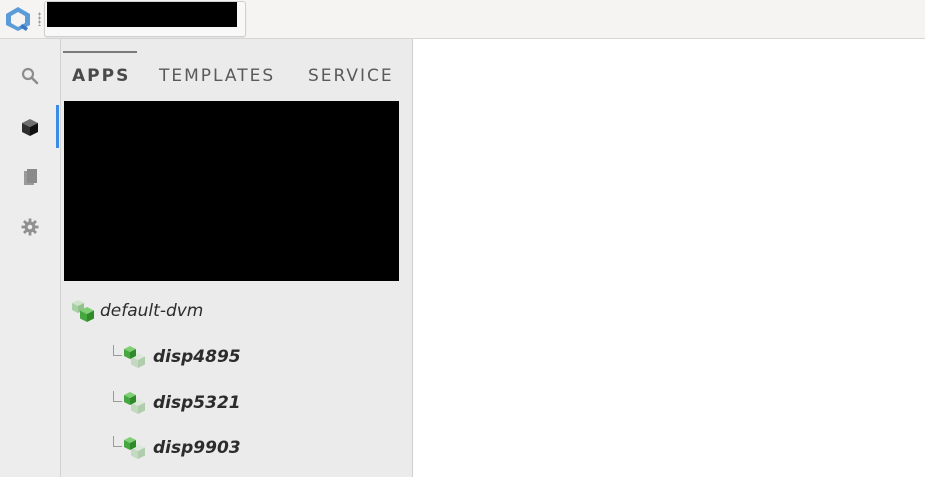 This screenshot has height=477, width=925. I want to click on gear-icon, so click(30, 227).